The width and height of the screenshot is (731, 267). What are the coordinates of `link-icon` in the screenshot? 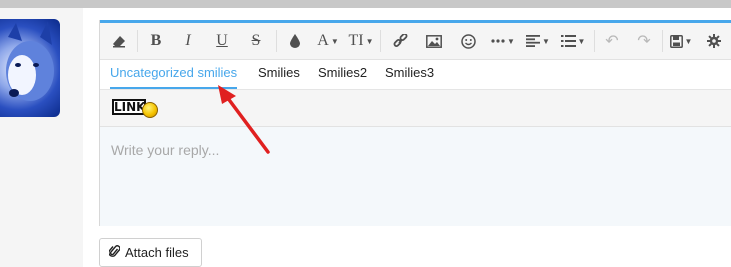 It's located at (400, 41).